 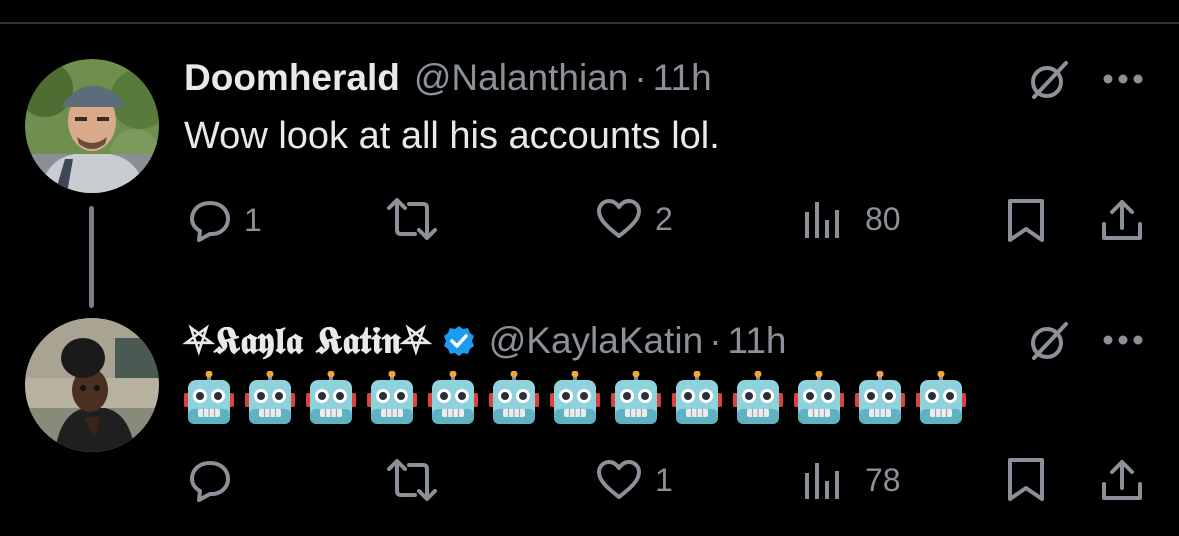 What do you see at coordinates (852, 219) in the screenshot?
I see `views-button: 80` at bounding box center [852, 219].